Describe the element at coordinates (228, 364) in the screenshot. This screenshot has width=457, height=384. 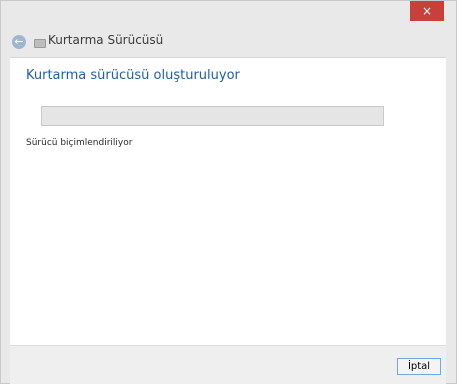
I see `footer-bar` at that location.